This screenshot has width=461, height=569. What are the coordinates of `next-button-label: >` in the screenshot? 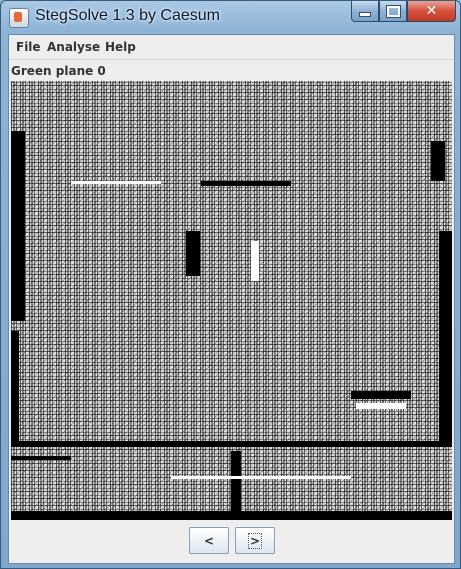 It's located at (255, 540).